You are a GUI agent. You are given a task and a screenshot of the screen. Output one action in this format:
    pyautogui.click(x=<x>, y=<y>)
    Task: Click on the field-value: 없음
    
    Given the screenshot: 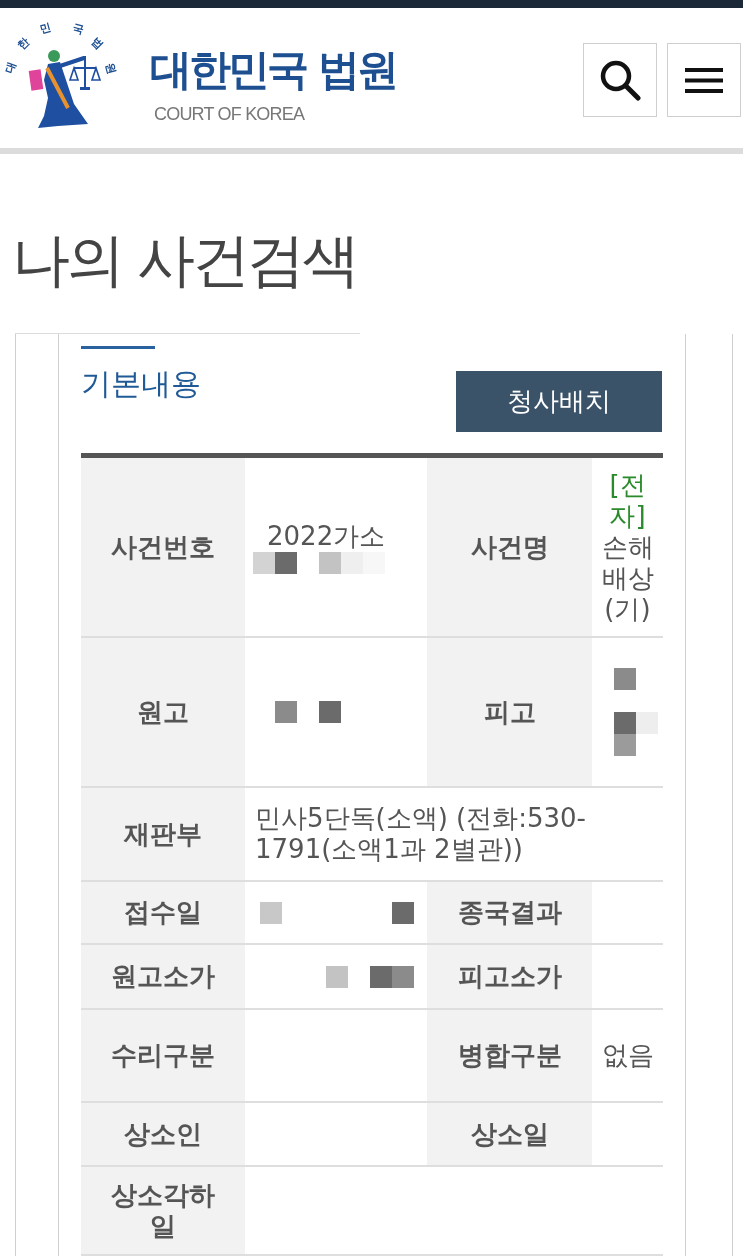 What is the action you would take?
    pyautogui.click(x=627, y=1055)
    